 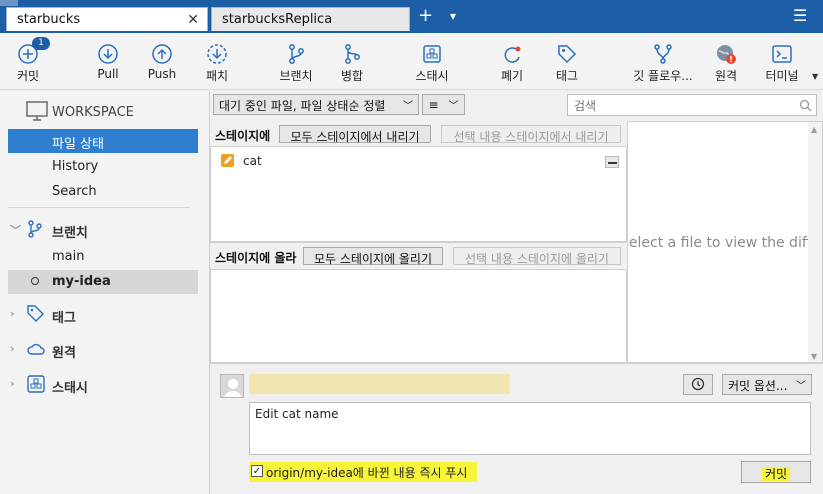 I want to click on diff-placeholder: Select a file to view the diff, so click(x=719, y=243).